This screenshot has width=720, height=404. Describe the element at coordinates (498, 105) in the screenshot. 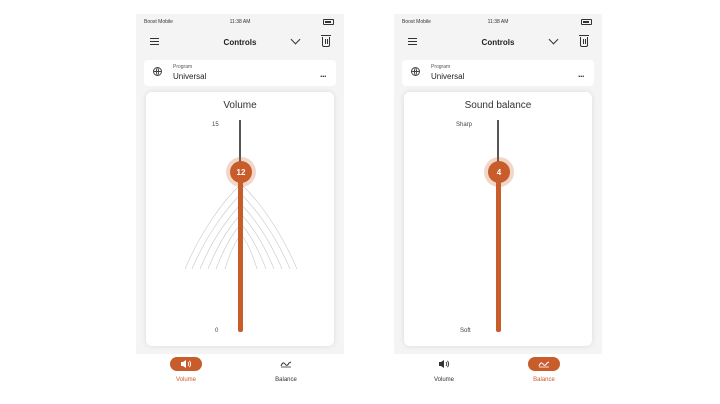

I see `control-title: Sound balance` at that location.